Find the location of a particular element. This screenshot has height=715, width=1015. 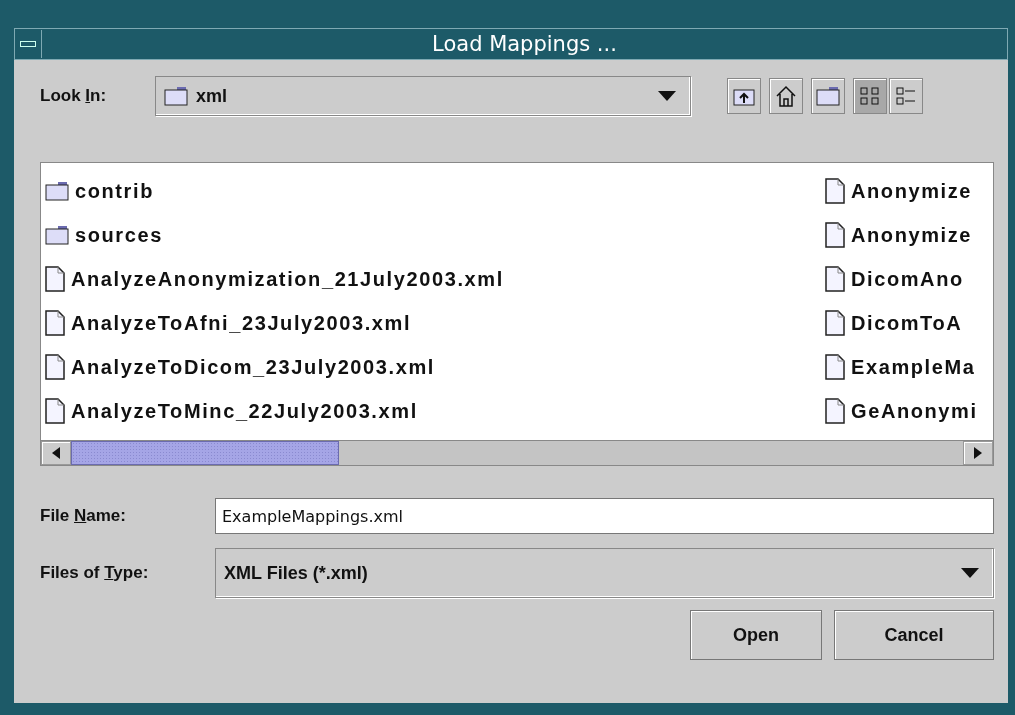

up-folder-button is located at coordinates (744, 96).